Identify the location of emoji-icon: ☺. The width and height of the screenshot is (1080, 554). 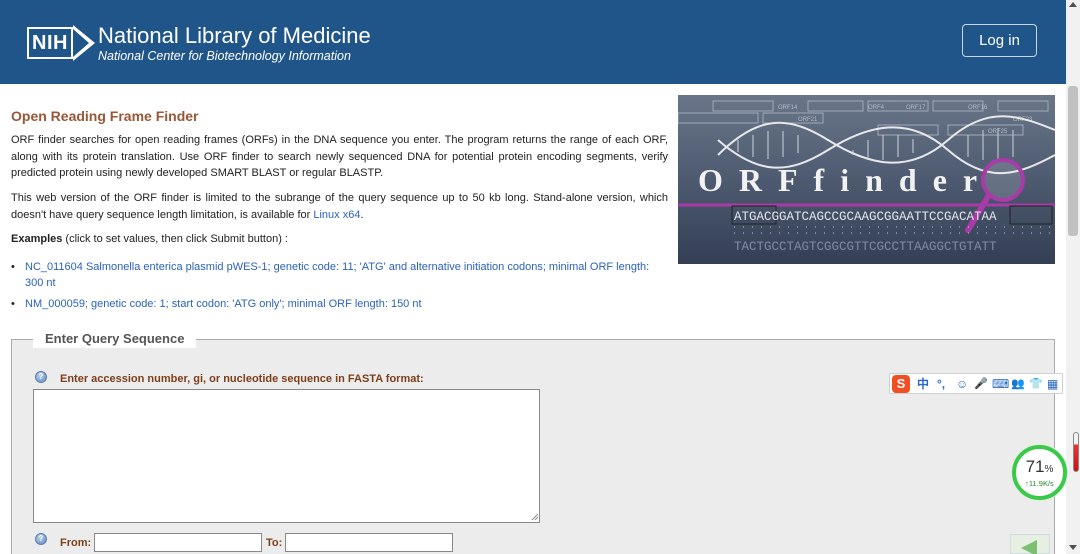
(962, 384).